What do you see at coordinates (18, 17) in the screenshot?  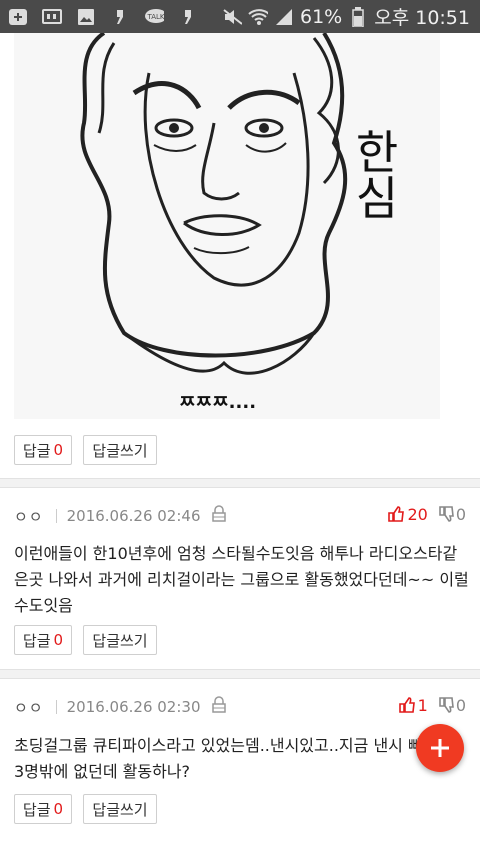 I see `add-icon` at bounding box center [18, 17].